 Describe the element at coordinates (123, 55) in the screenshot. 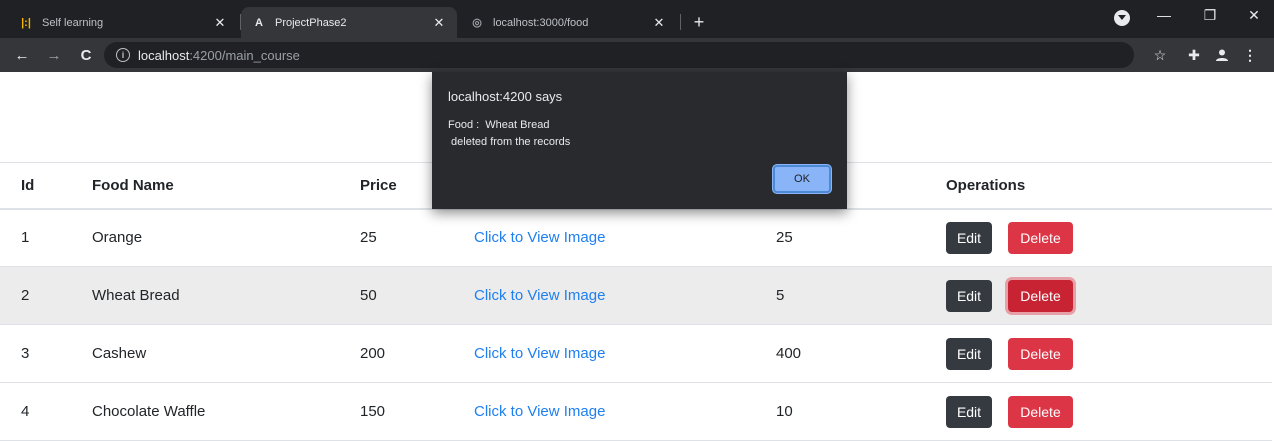

I see `info-icon: i` at that location.